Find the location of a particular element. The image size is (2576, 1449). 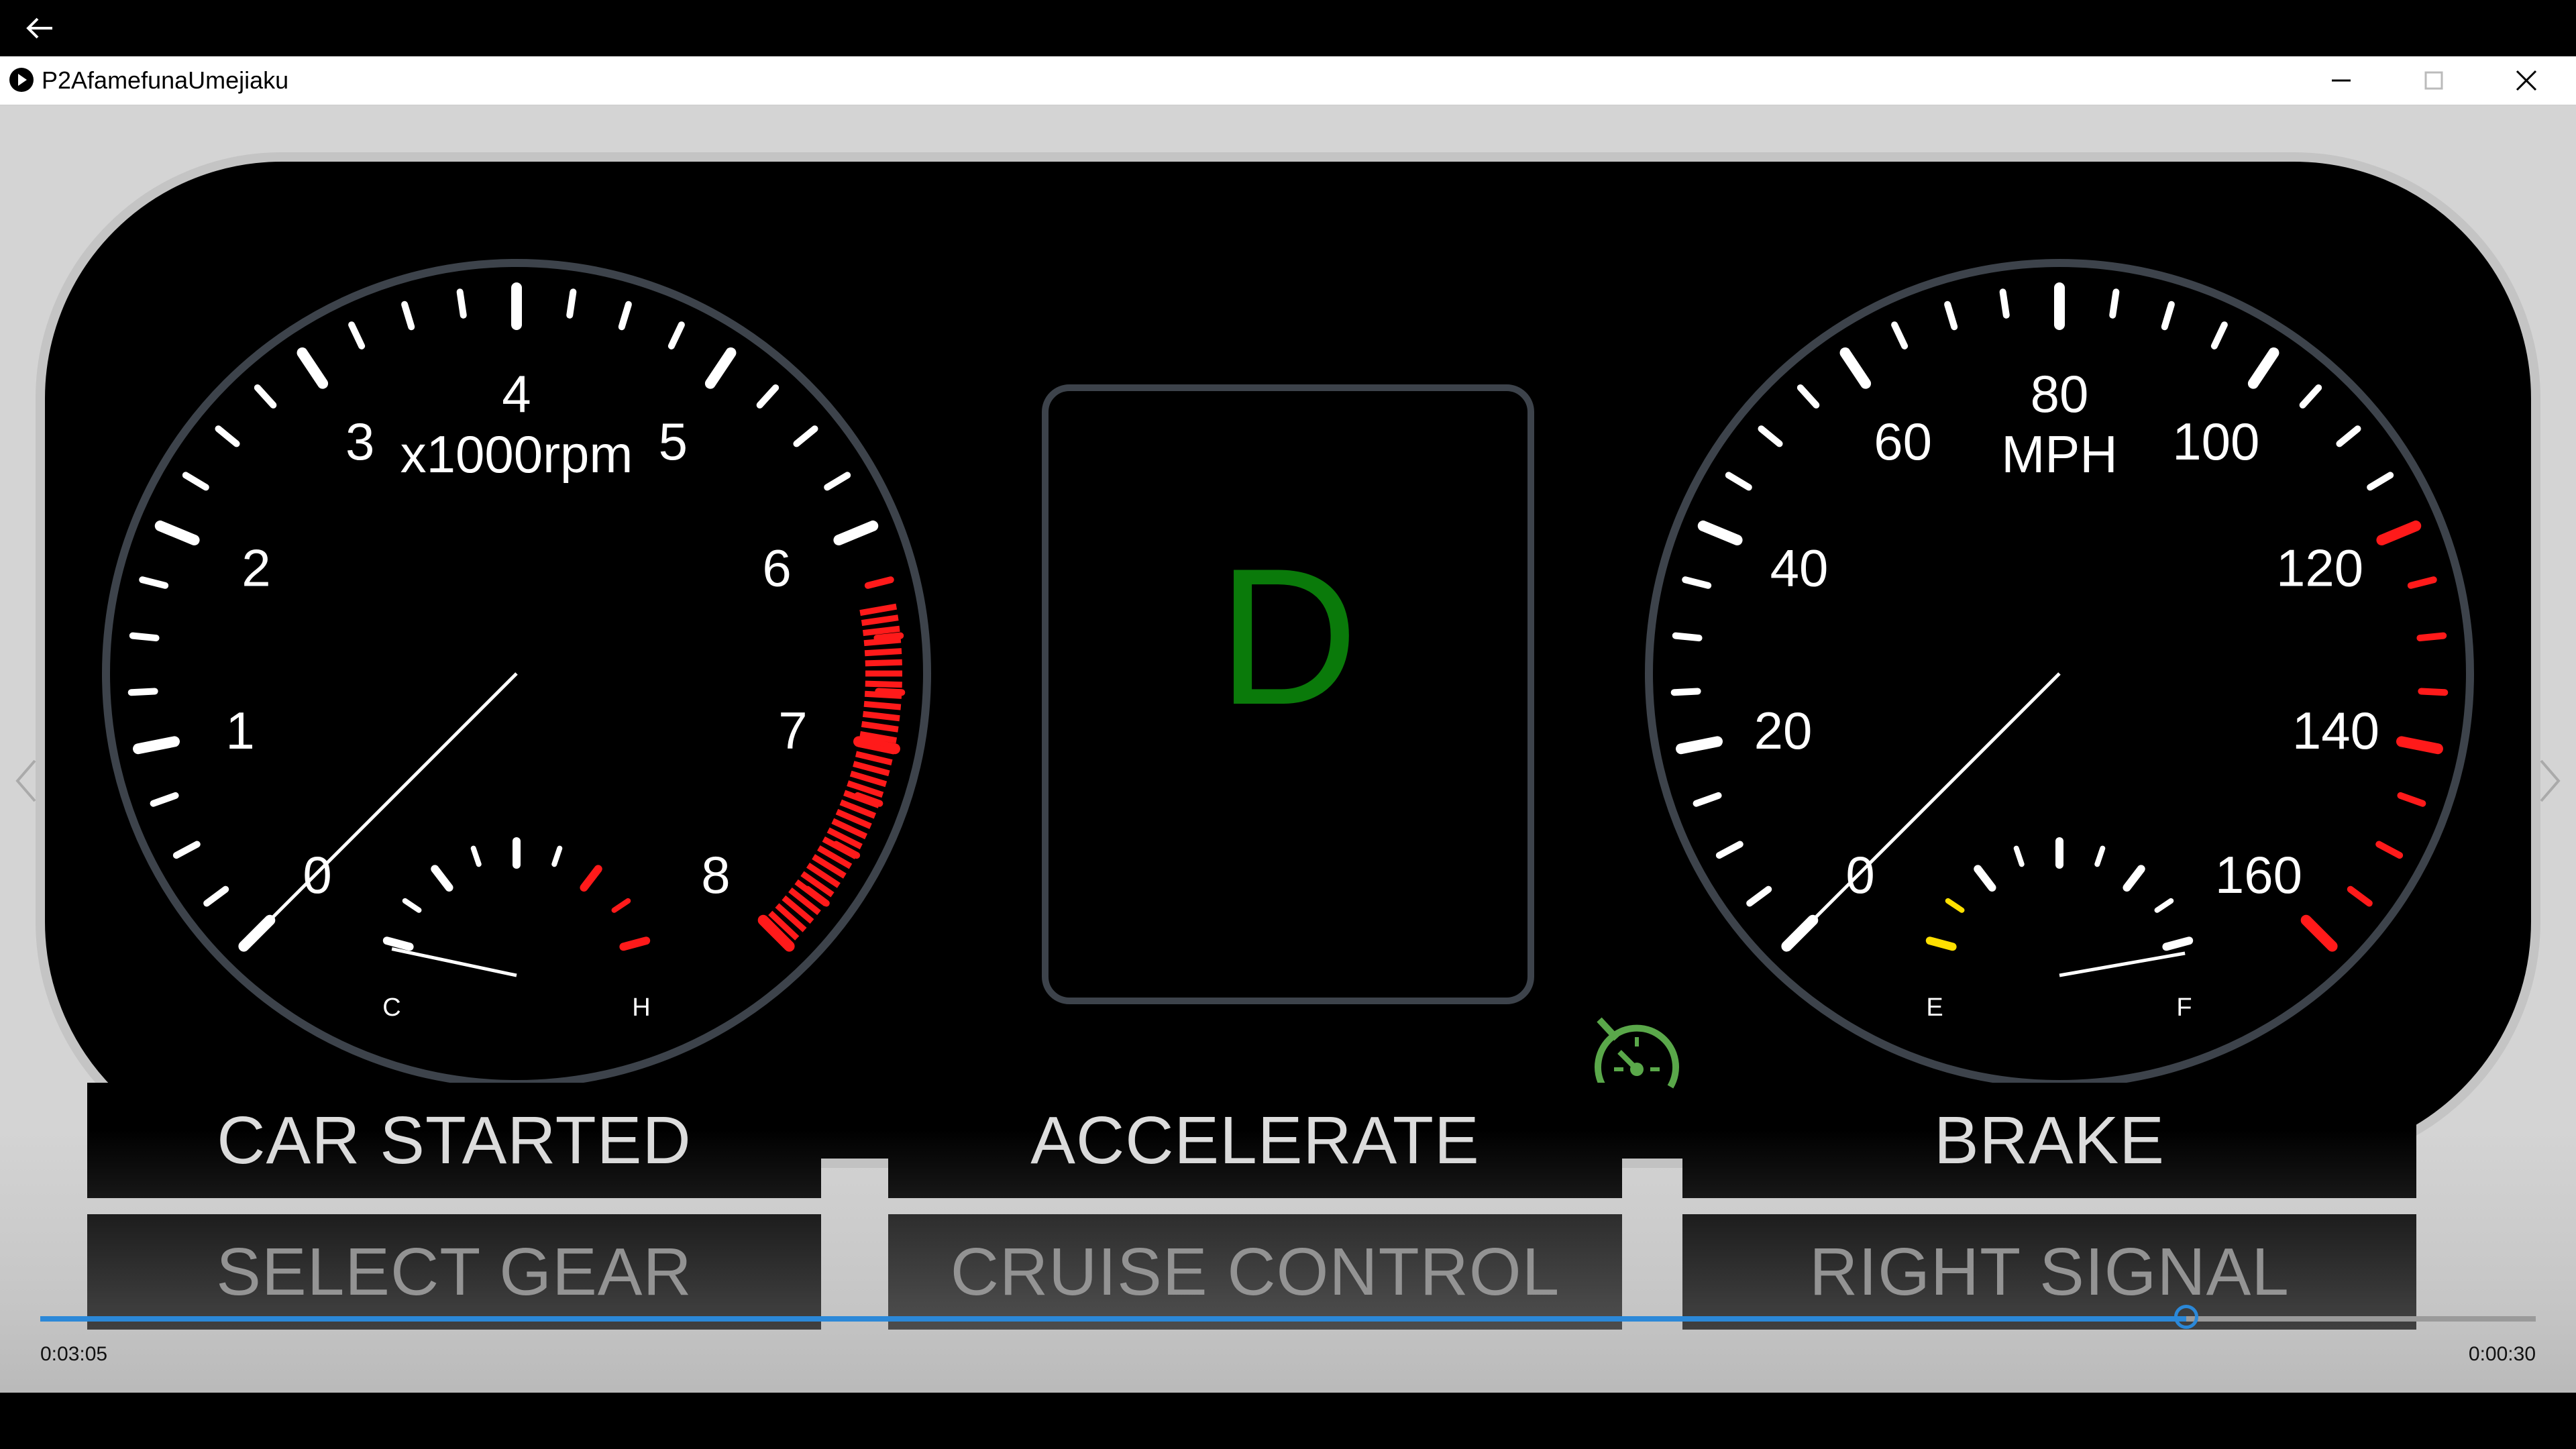

sub-gauge-low-label: E is located at coordinates (1934, 1008).